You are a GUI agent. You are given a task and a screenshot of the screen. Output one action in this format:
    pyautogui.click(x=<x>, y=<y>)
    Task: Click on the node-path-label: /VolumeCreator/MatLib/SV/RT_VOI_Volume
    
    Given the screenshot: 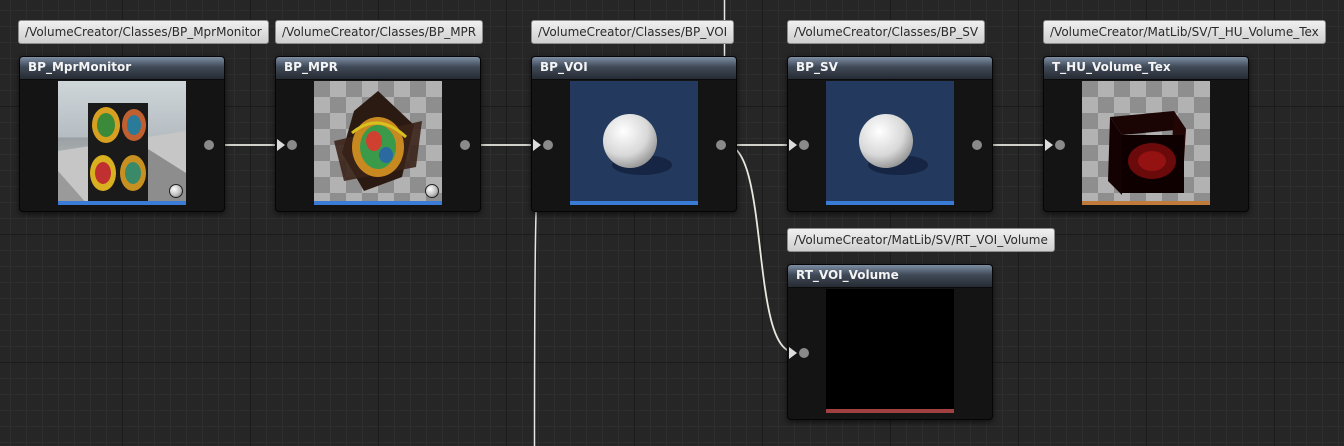 What is the action you would take?
    pyautogui.click(x=921, y=240)
    